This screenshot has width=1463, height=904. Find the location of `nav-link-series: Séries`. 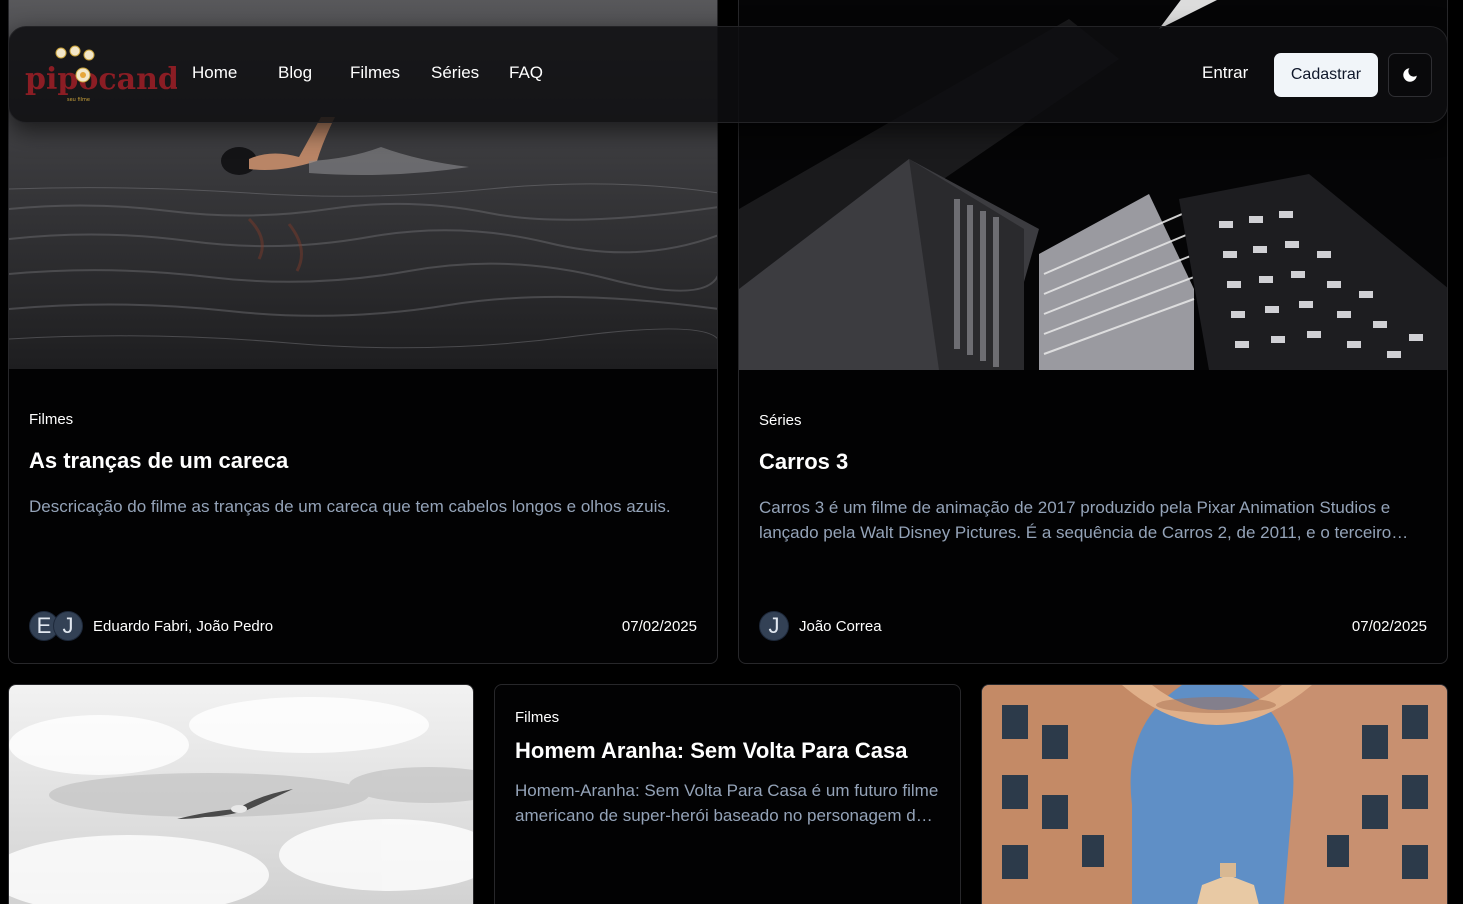

nav-link-series: Séries is located at coordinates (470, 73).